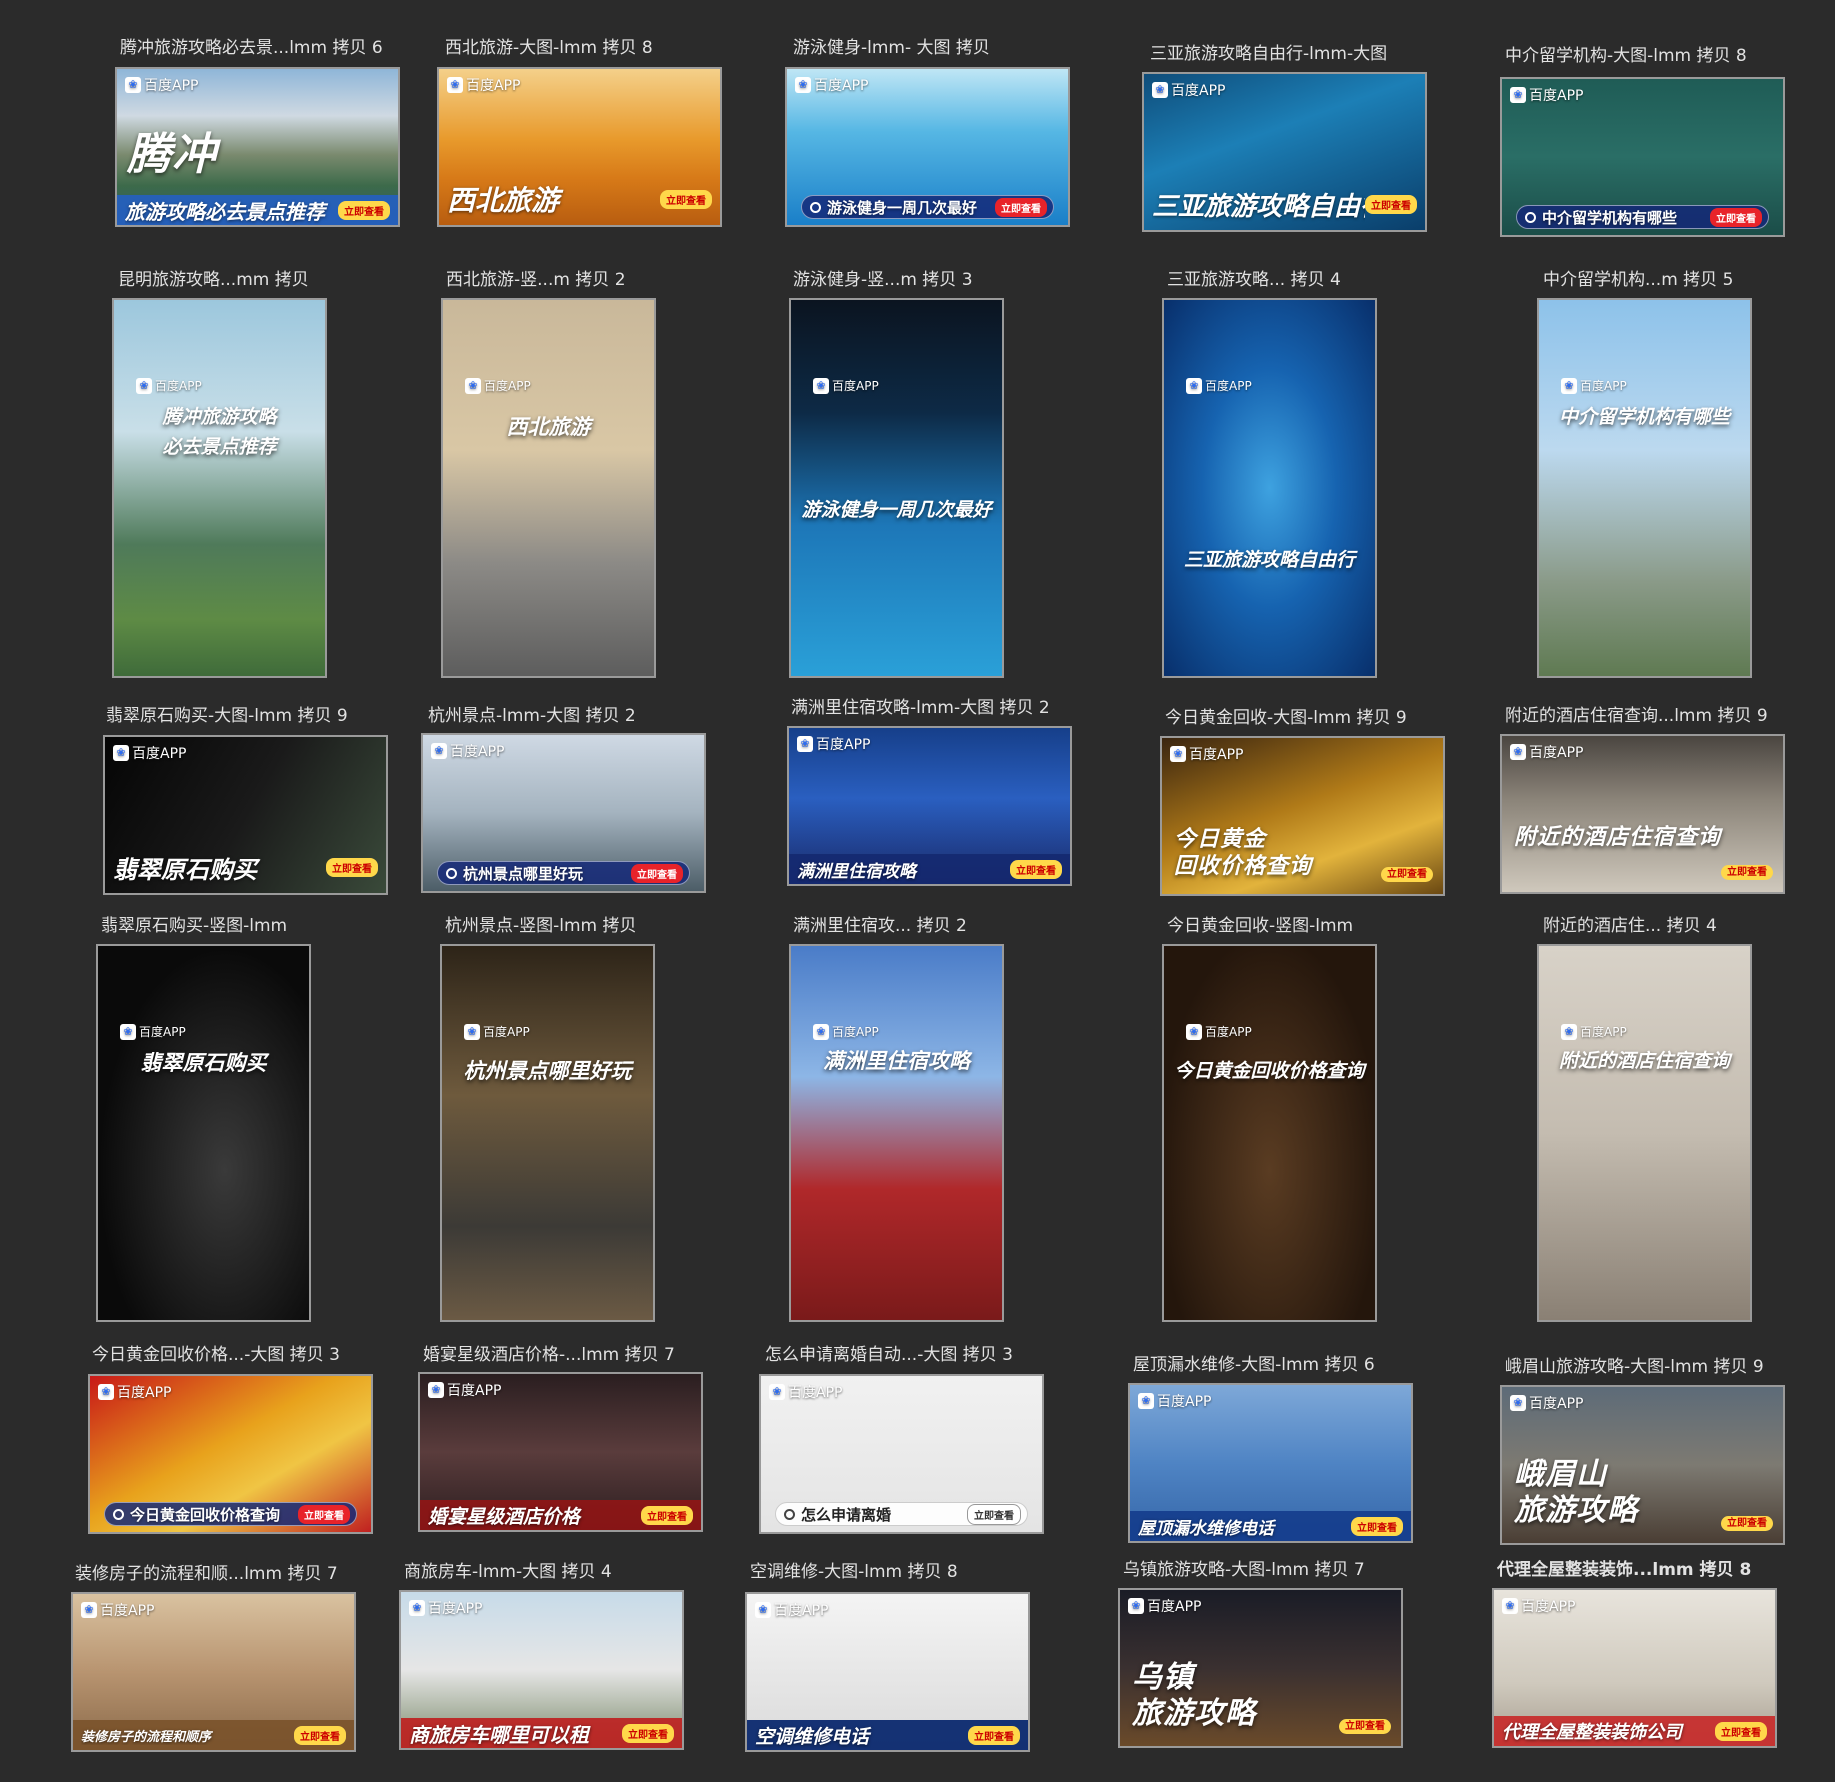 This screenshot has width=1835, height=1782. Describe the element at coordinates (257, 147) in the screenshot. I see `ad-thumbnail-landscape: ❀ 百度APP 腾冲 旅游攻略必去景点推荐 立即查看` at that location.